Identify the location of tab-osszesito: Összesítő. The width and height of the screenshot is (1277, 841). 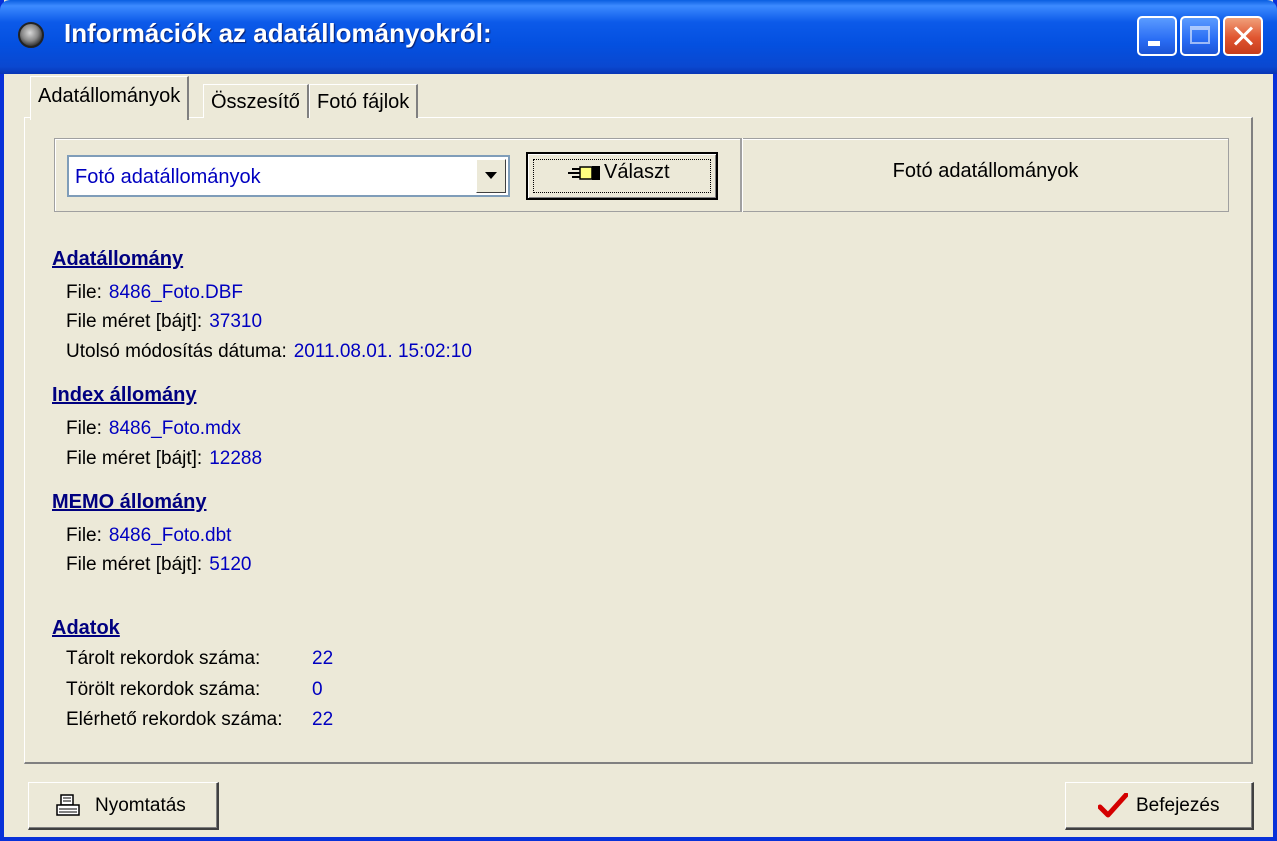
(256, 101).